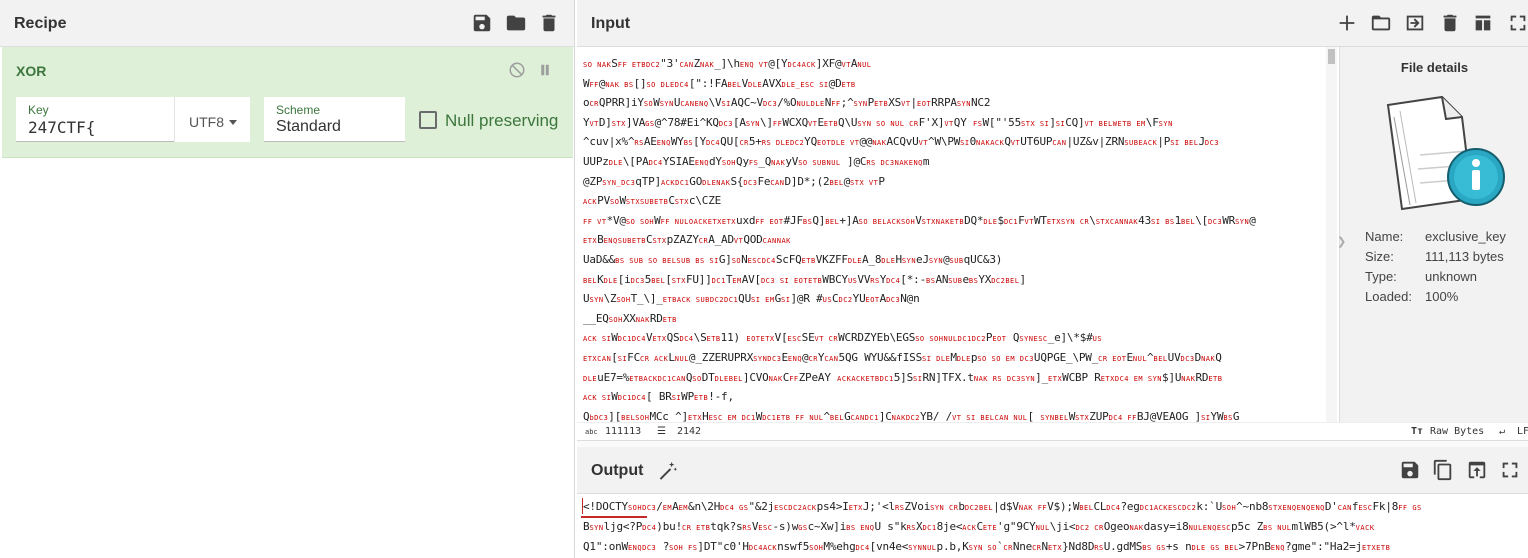 This screenshot has width=1528, height=558. Describe the element at coordinates (61, 127) in the screenshot. I see `key-input: 247CTF{` at that location.